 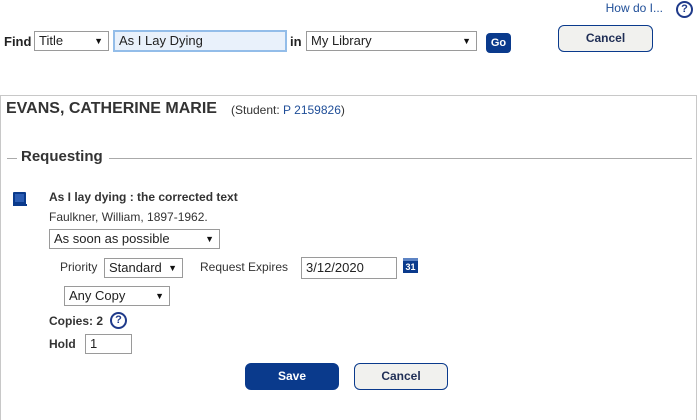 What do you see at coordinates (128, 217) in the screenshot?
I see `item-author: Faulkner, William, 1897-1962.` at bounding box center [128, 217].